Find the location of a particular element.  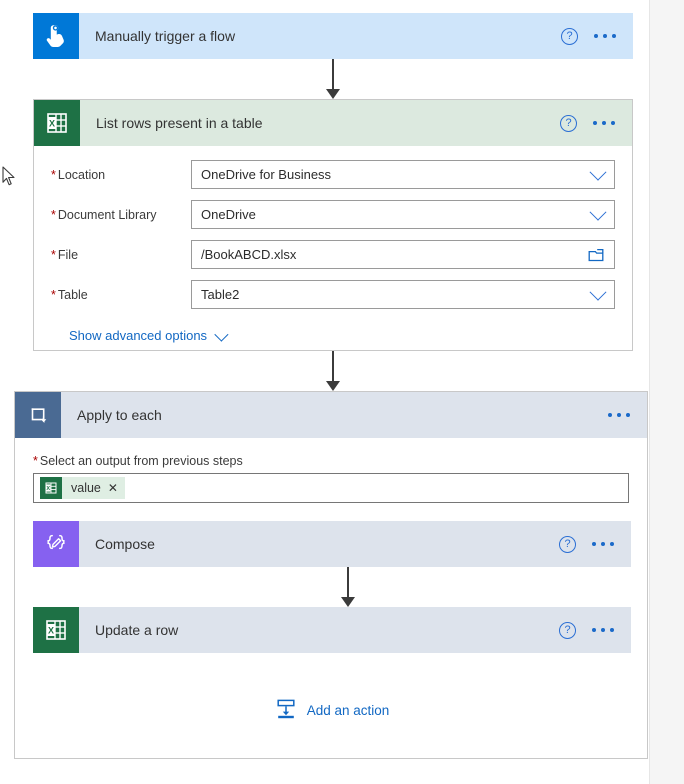

field-label: * File is located at coordinates (121, 255).